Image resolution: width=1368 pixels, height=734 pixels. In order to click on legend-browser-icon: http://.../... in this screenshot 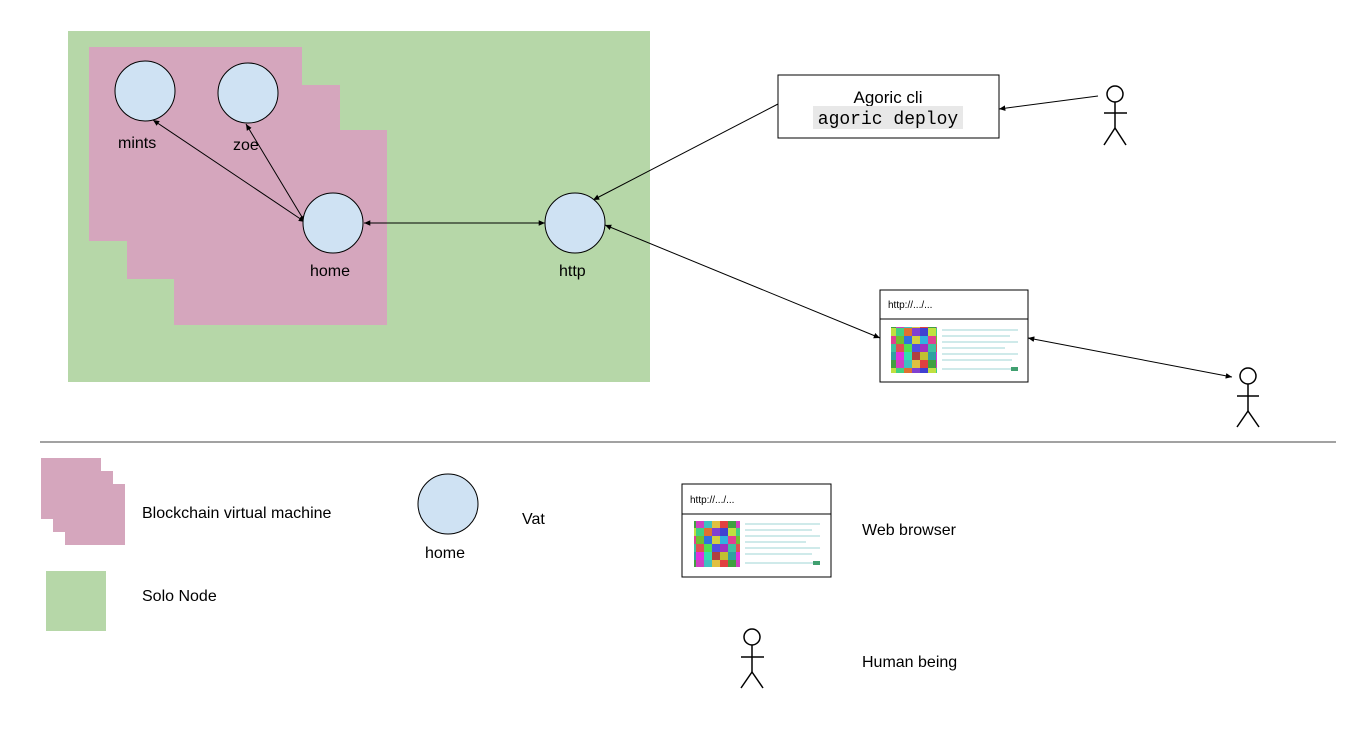, I will do `click(756, 530)`.